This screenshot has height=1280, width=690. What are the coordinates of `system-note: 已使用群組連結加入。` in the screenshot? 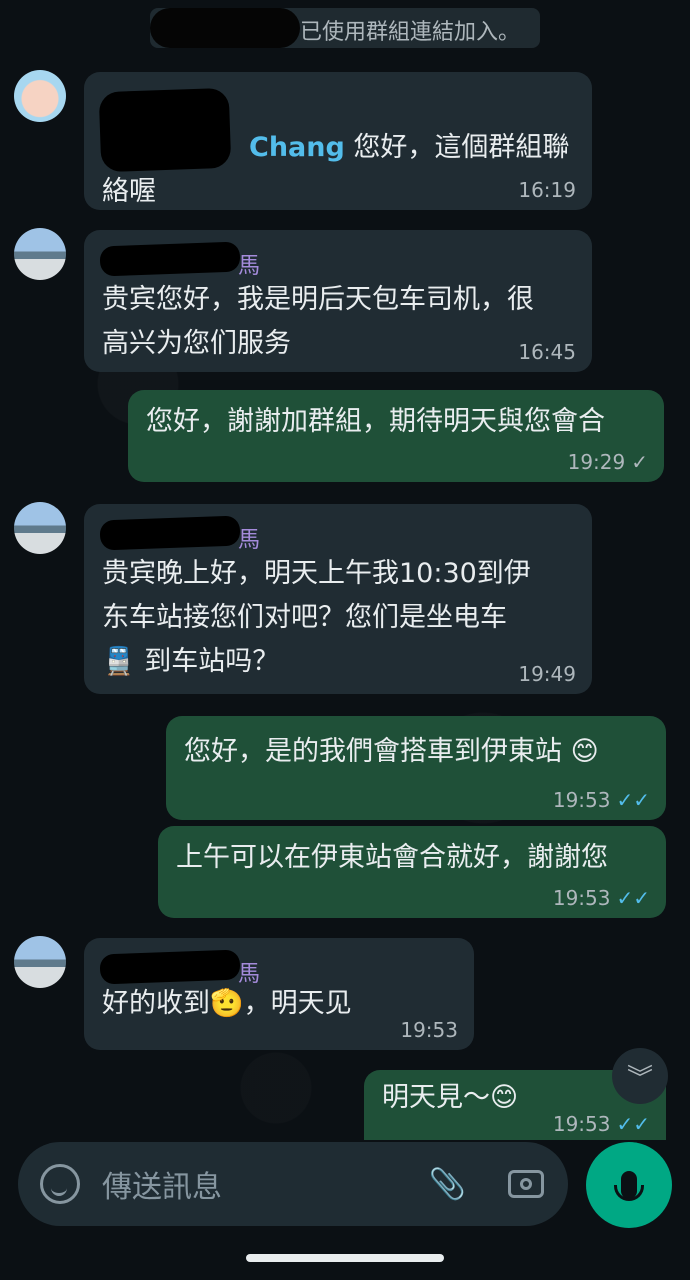 It's located at (345, 28).